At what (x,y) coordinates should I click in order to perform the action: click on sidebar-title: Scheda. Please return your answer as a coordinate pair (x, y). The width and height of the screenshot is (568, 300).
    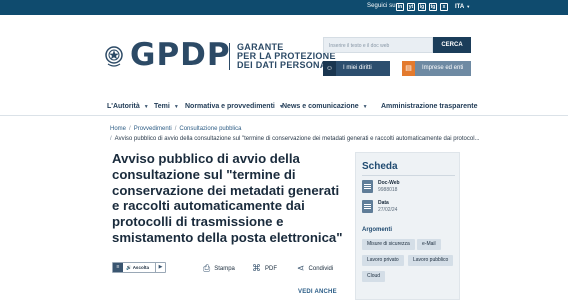
    Looking at the image, I should click on (380, 166).